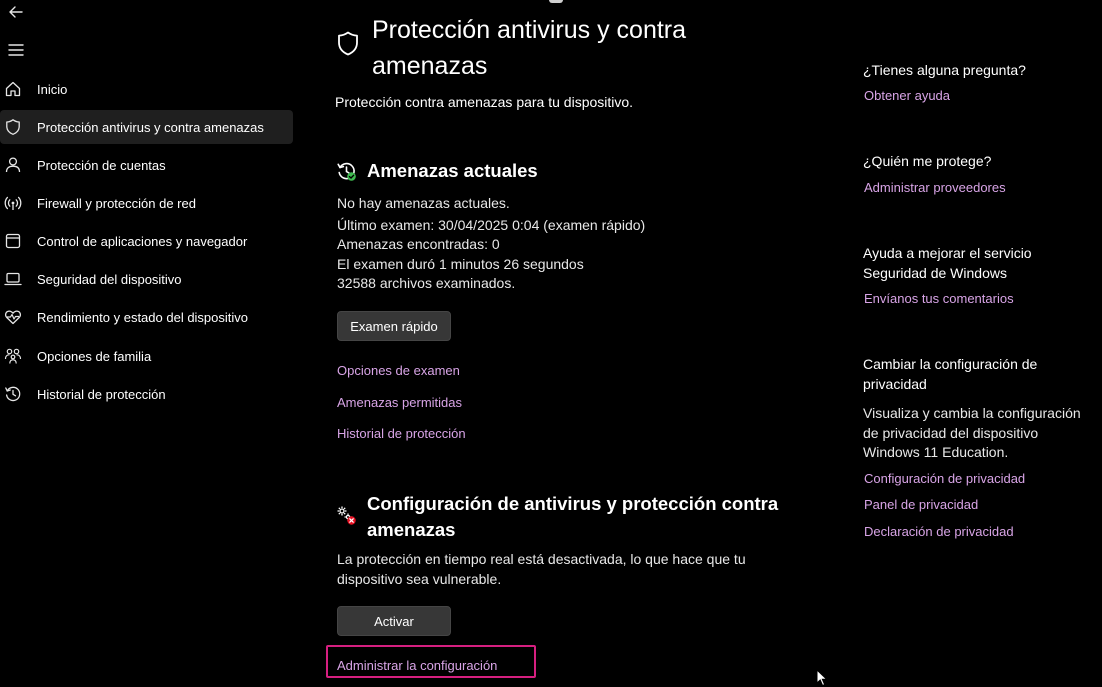 The height and width of the screenshot is (687, 1102). What do you see at coordinates (399, 402) in the screenshot?
I see `allowed-threats-link: Amenazas permitidas` at bounding box center [399, 402].